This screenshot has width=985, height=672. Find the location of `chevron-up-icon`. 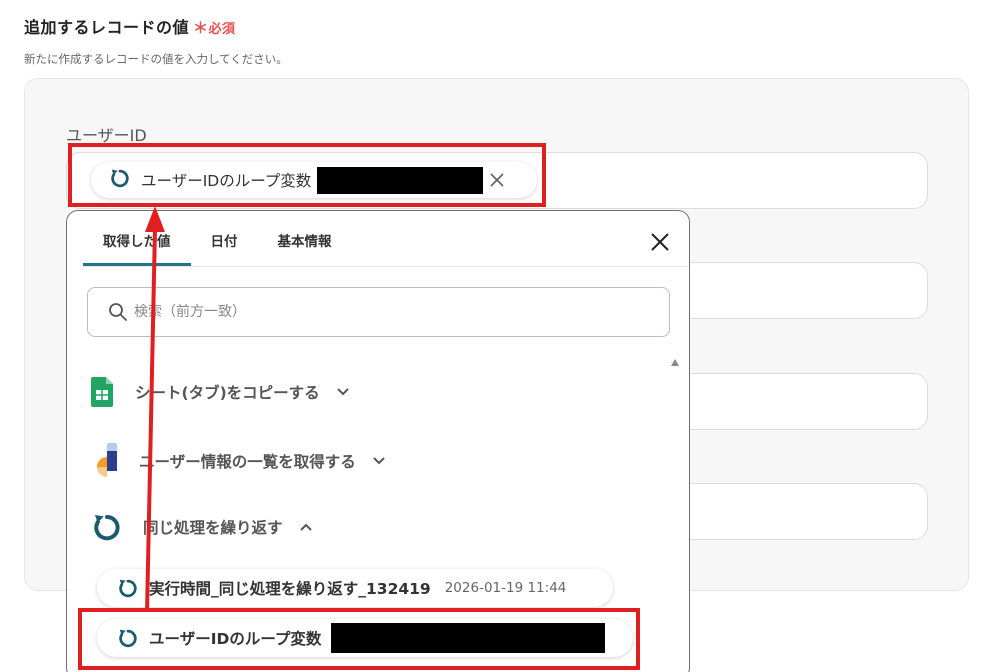

chevron-up-icon is located at coordinates (305, 527).